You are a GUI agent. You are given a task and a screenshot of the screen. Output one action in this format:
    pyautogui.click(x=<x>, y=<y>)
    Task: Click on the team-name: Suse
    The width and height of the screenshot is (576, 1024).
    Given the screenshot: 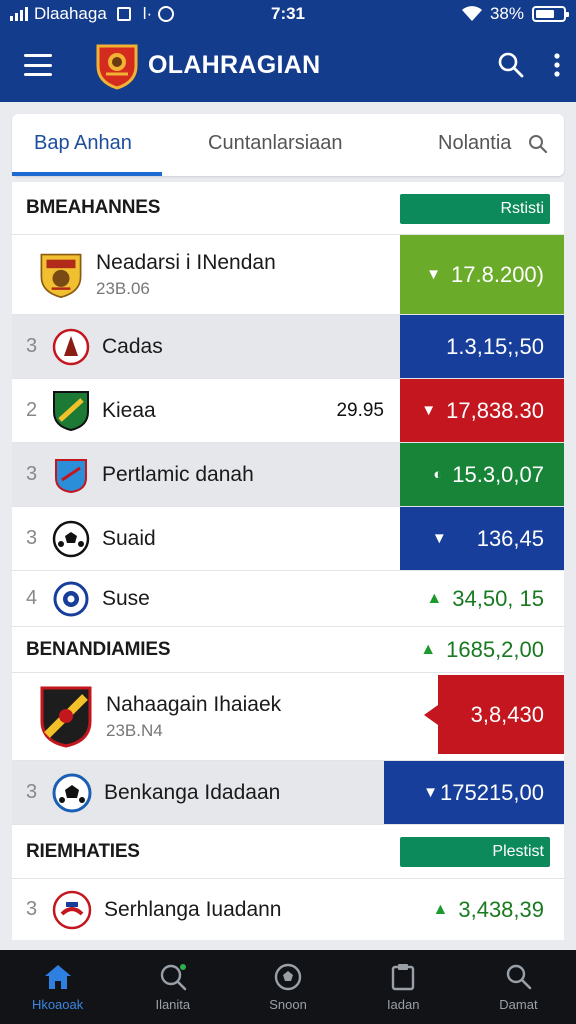 What is the action you would take?
    pyautogui.click(x=126, y=598)
    